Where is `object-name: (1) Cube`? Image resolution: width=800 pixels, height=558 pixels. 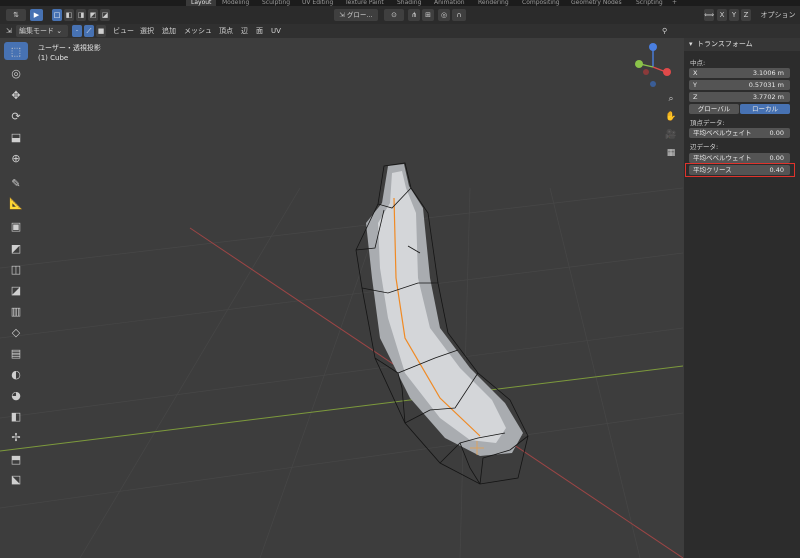 object-name: (1) Cube is located at coordinates (53, 58).